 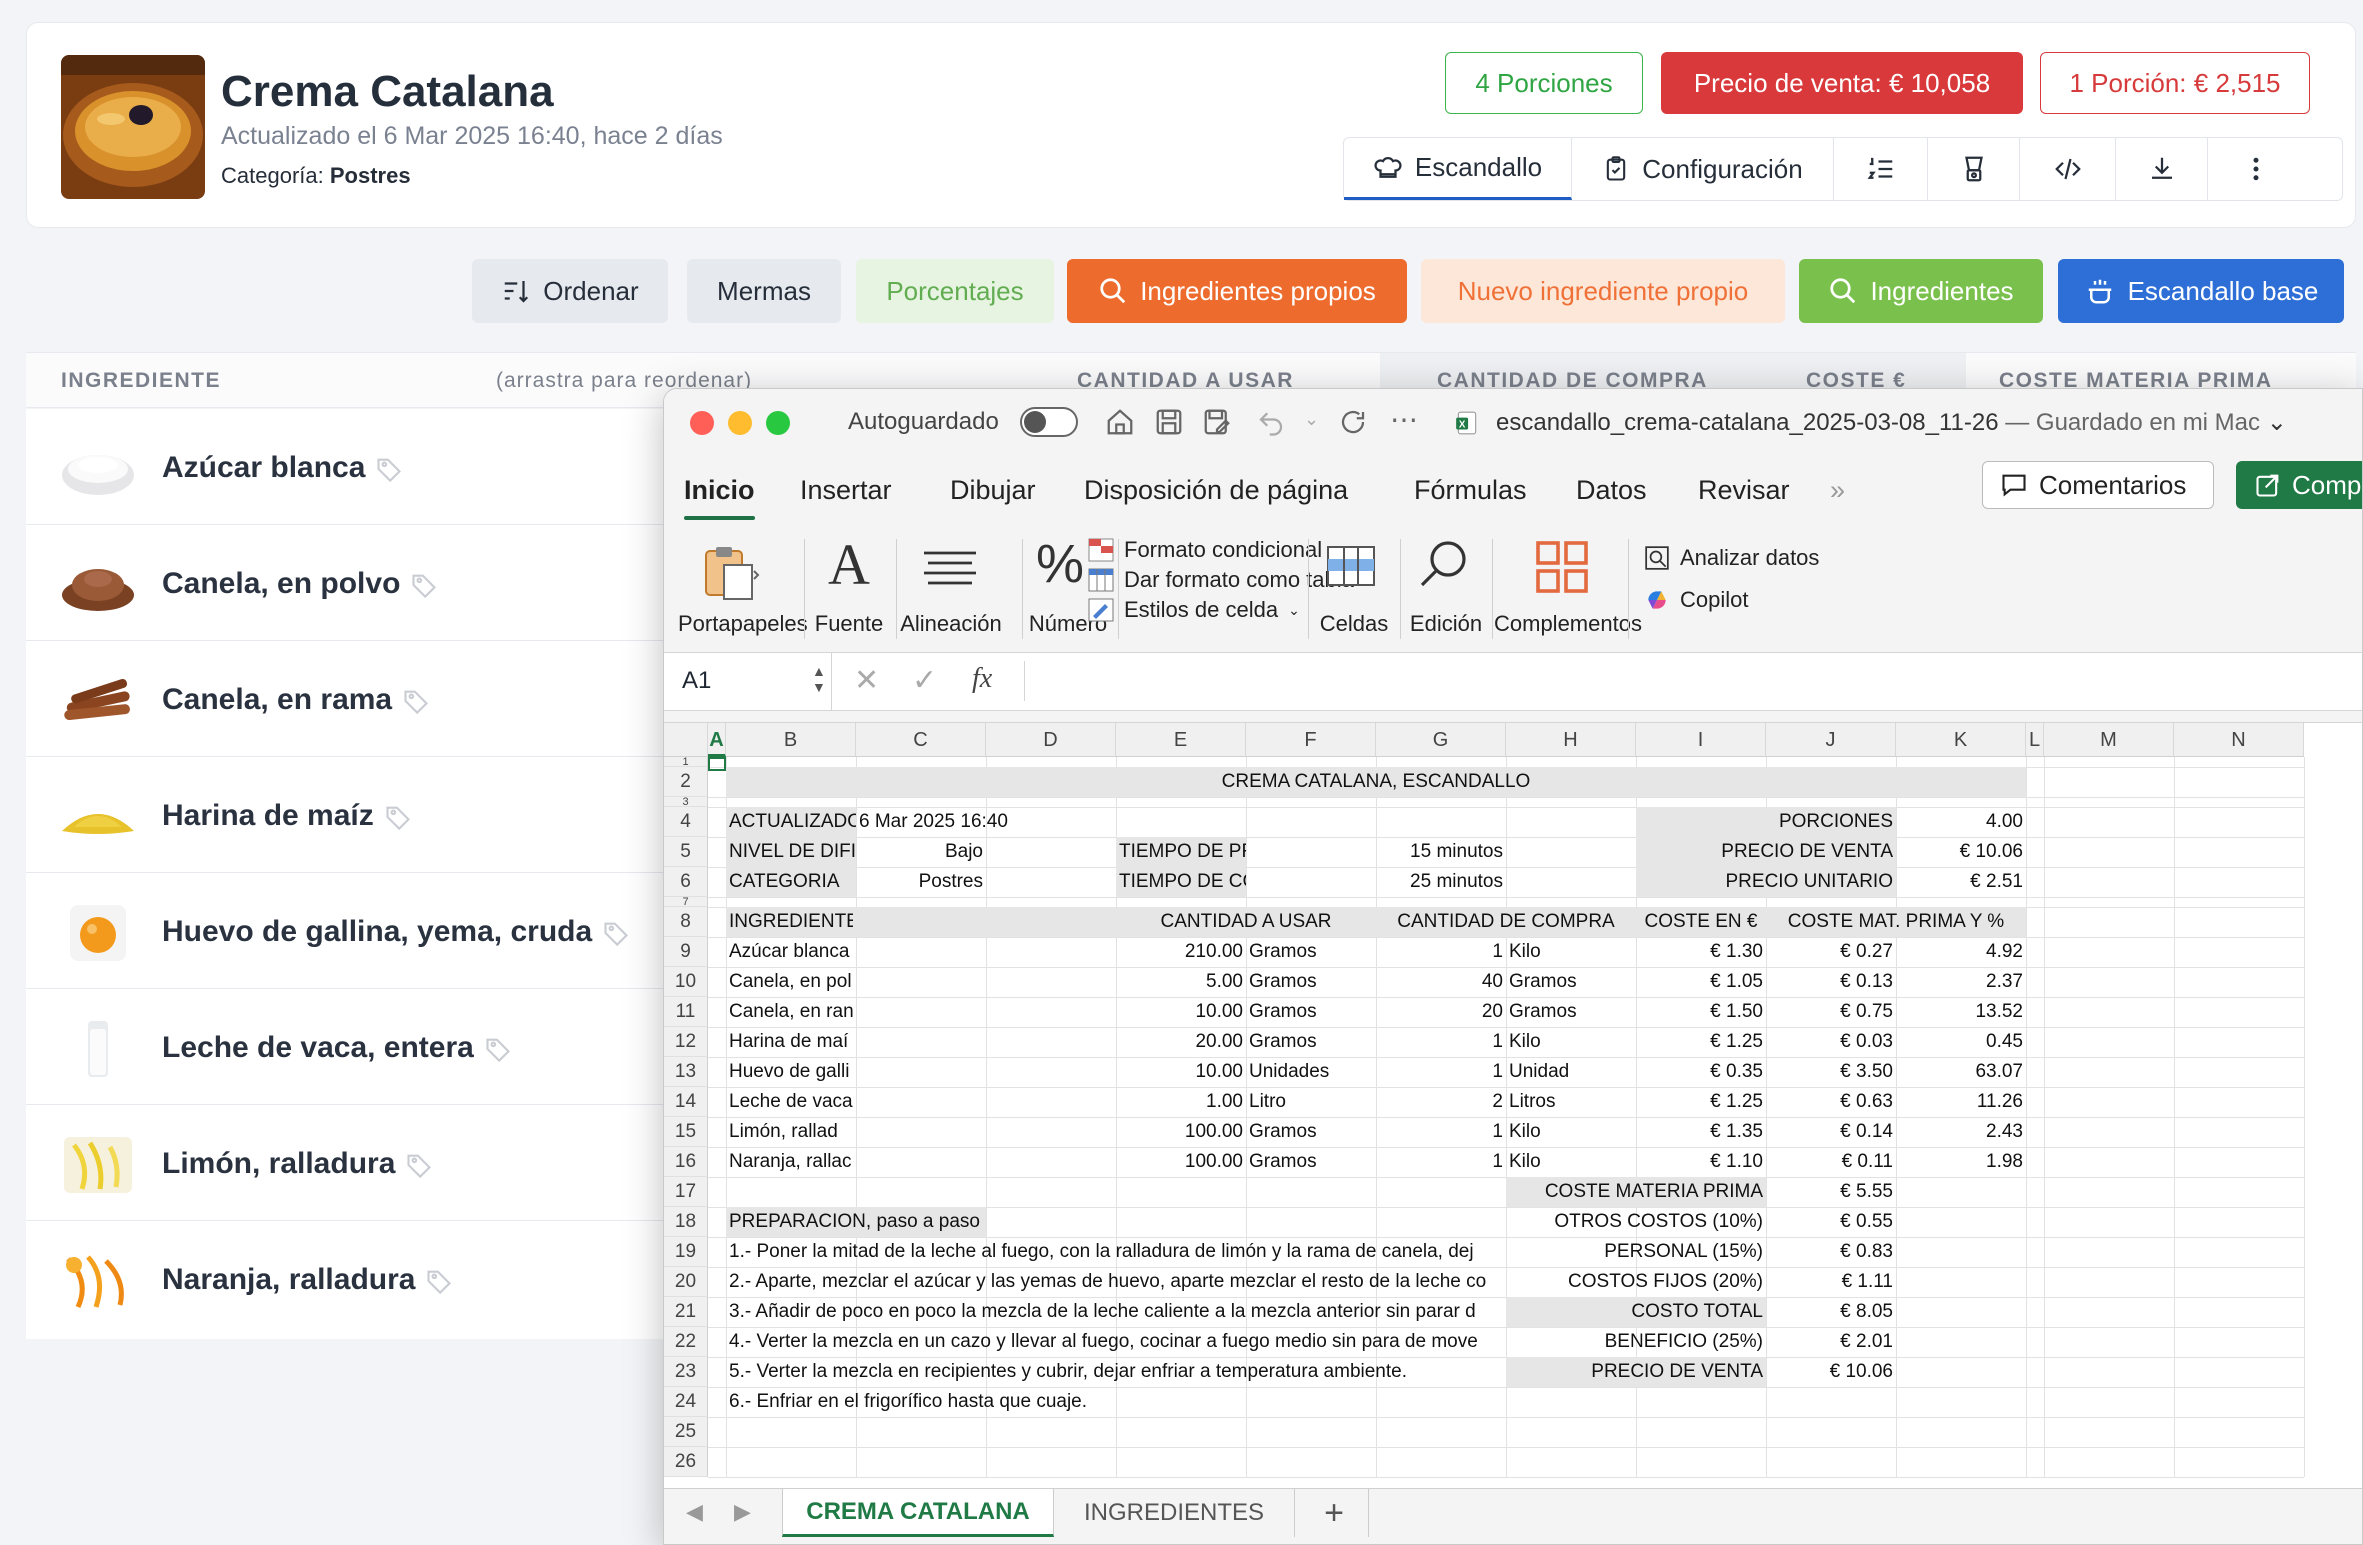 I want to click on column-header: H, so click(x=1571, y=740).